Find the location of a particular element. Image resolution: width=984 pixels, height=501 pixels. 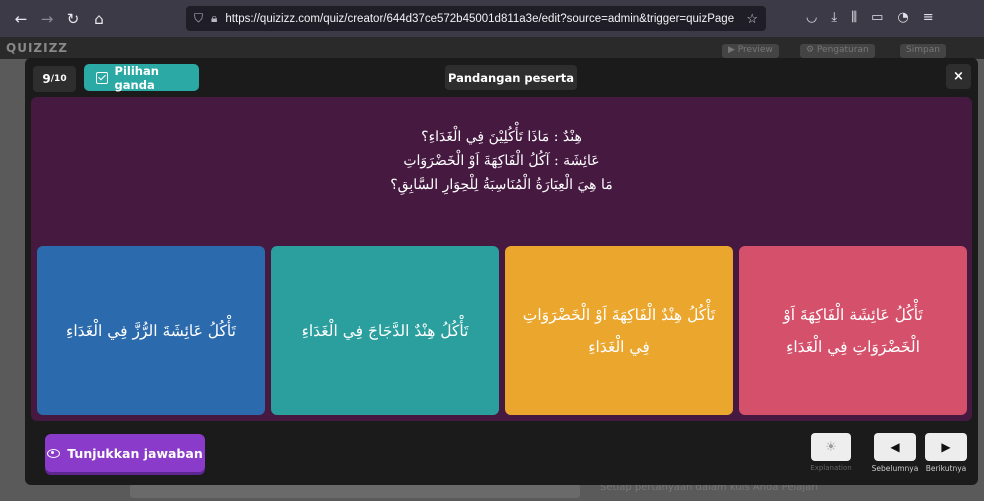

explanation-button: ☀︎ is located at coordinates (831, 447).